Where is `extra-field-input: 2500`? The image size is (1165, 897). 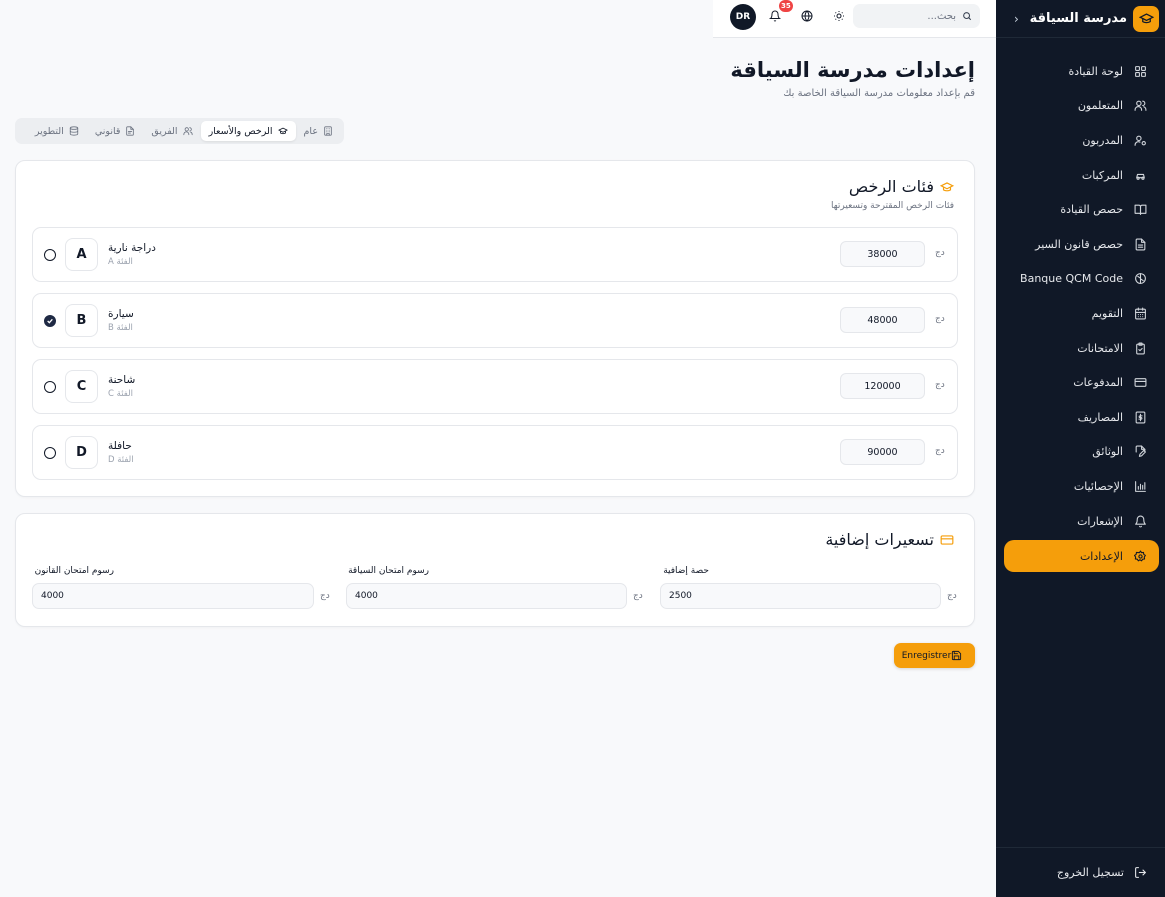
extra-field-input: 2500 is located at coordinates (800, 596).